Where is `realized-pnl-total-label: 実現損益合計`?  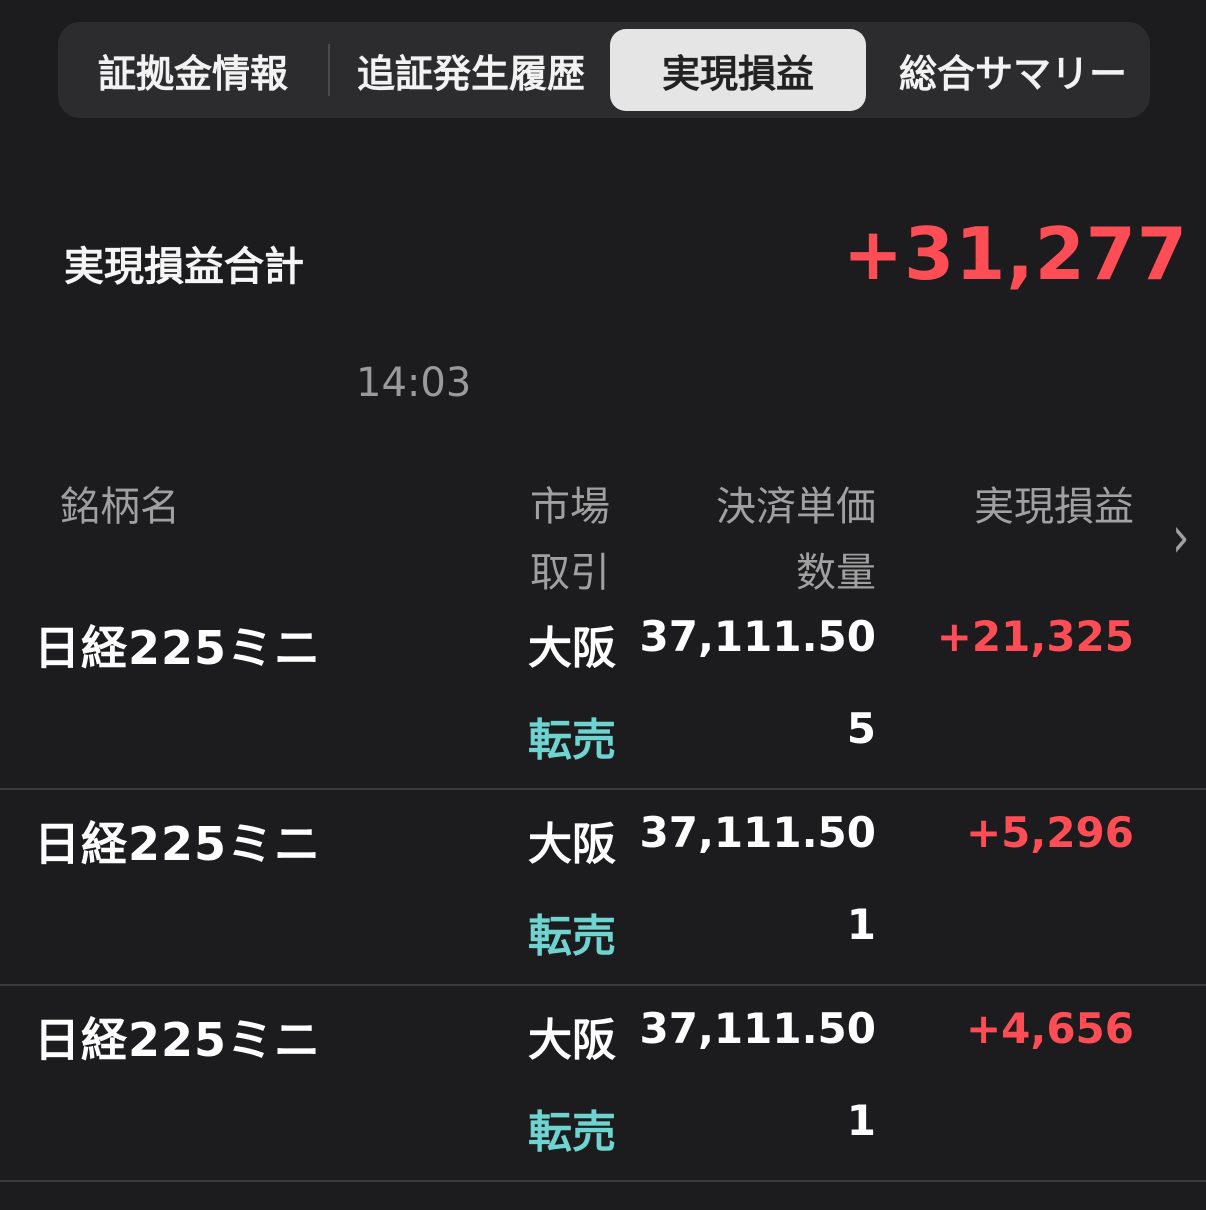 realized-pnl-total-label: 実現損益合計 is located at coordinates (184, 267).